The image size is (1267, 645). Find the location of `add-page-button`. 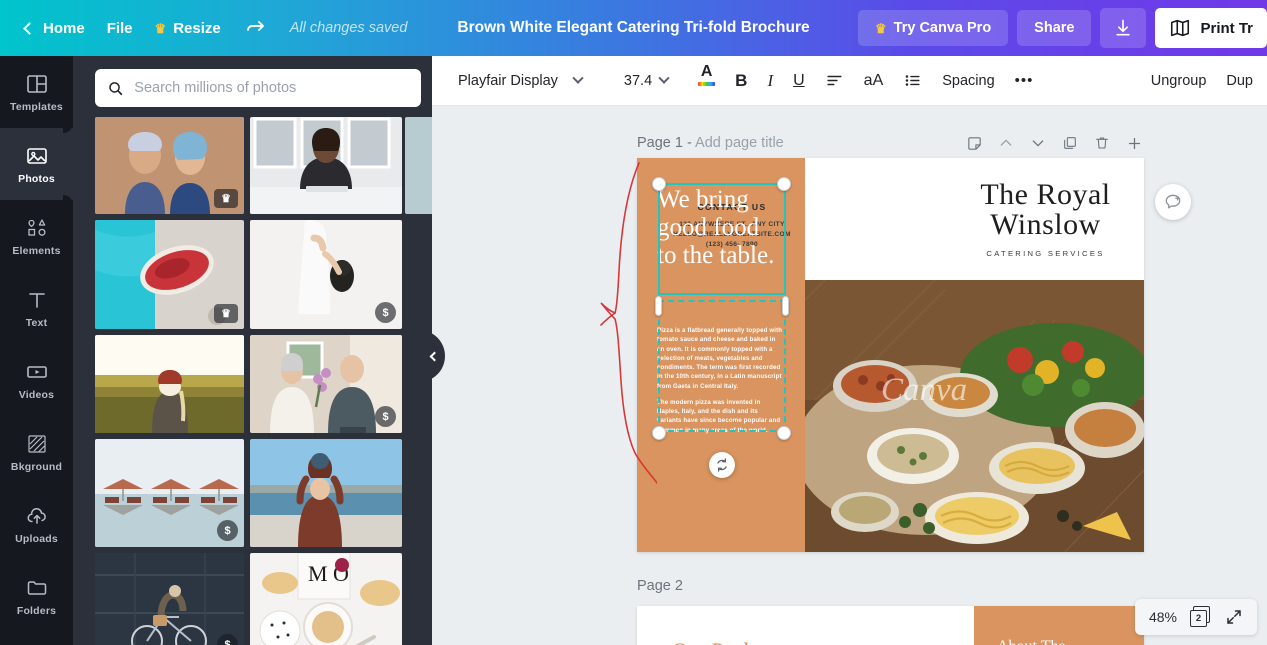

add-page-button is located at coordinates (1134, 143).